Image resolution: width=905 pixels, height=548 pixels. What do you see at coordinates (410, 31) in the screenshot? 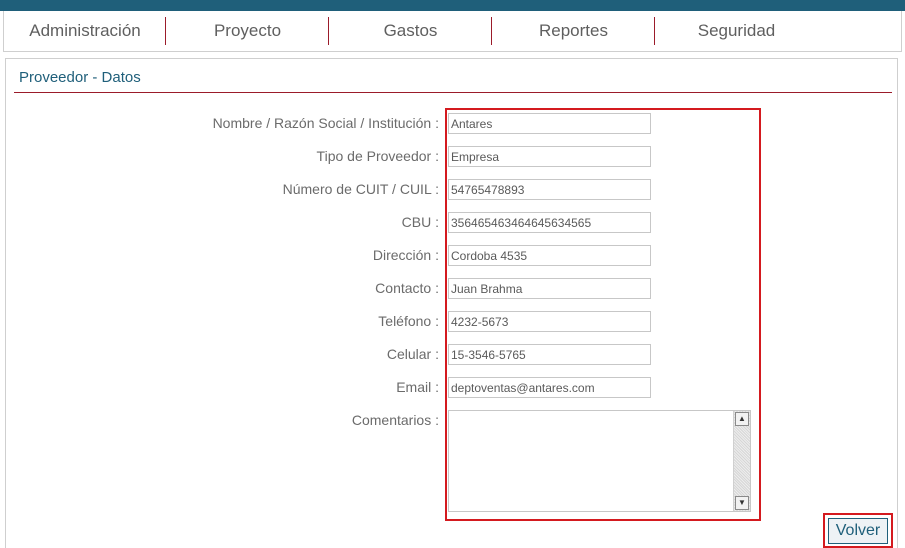
I see `tab-gastos: Gastos` at bounding box center [410, 31].